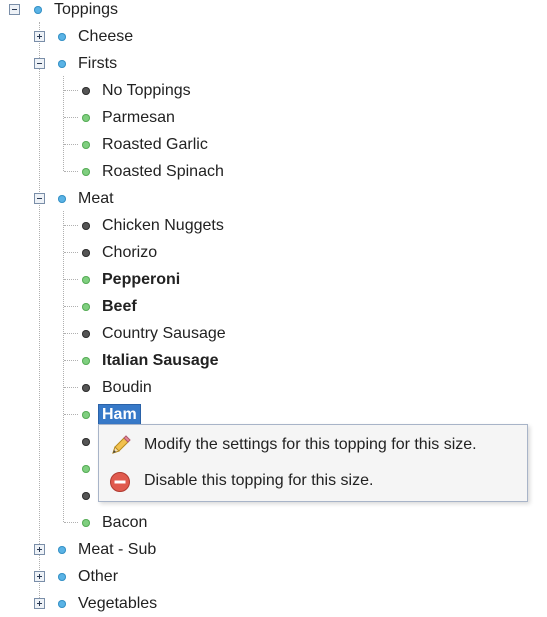 Image resolution: width=547 pixels, height=617 pixels. Describe the element at coordinates (273, 90) in the screenshot. I see `tree-leaf-no-toppings: No Toppings` at that location.